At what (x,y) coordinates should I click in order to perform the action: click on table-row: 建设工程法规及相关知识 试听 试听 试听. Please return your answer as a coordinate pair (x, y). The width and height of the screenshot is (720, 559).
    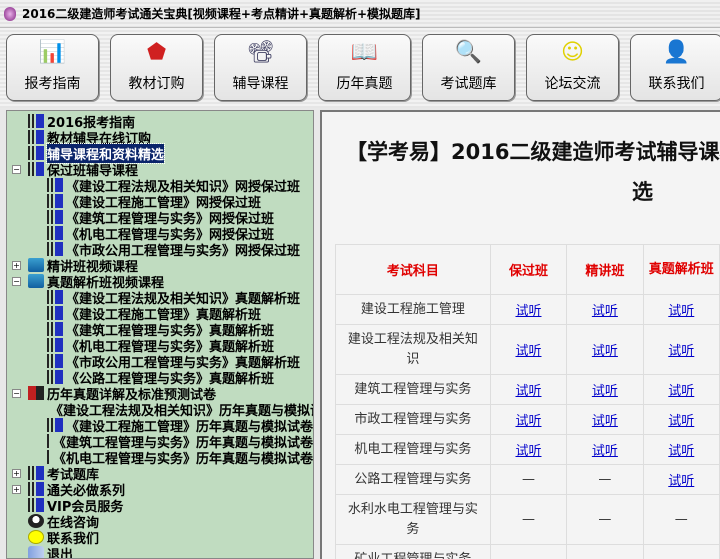
    Looking at the image, I should click on (527, 349).